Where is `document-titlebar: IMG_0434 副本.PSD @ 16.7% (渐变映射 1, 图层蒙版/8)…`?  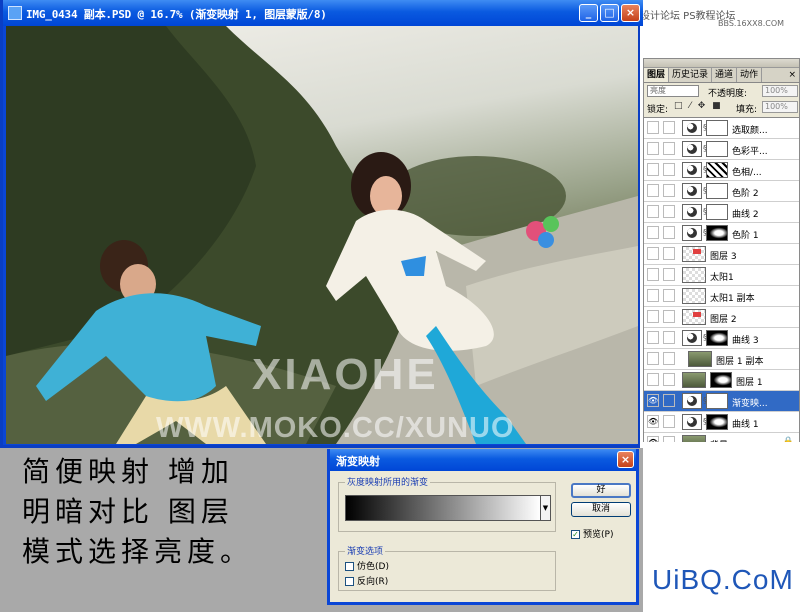
document-titlebar: IMG_0434 副本.PSD @ 16.7% (渐变映射 1, 图层蒙版/8)… is located at coordinates (323, 13).